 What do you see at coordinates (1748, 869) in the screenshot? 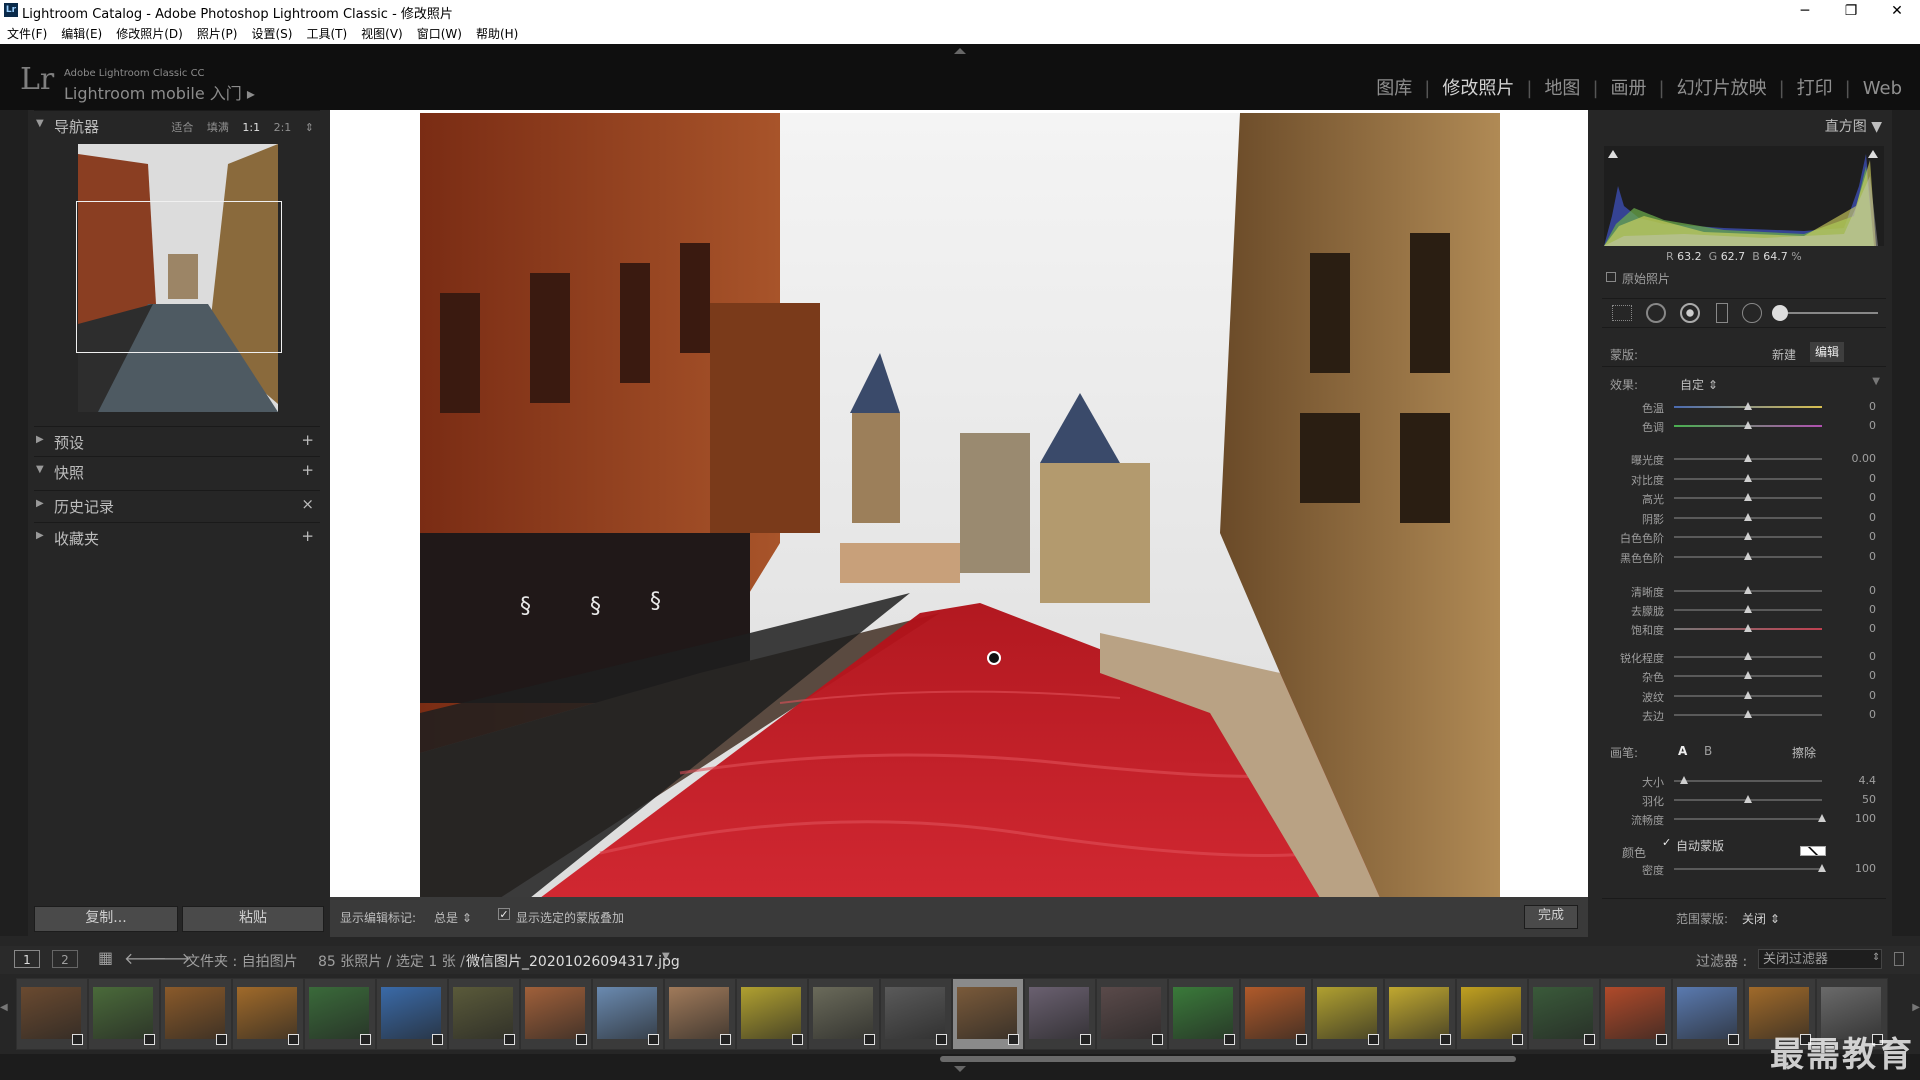
I see `slider-track` at bounding box center [1748, 869].